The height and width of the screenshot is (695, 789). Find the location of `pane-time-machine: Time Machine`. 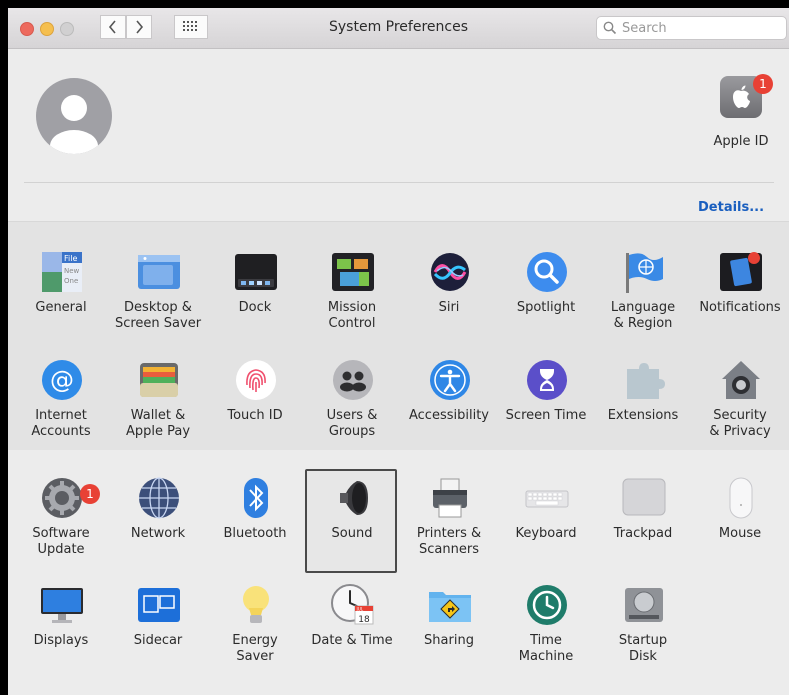

pane-time-machine: Time Machine is located at coordinates (546, 632).